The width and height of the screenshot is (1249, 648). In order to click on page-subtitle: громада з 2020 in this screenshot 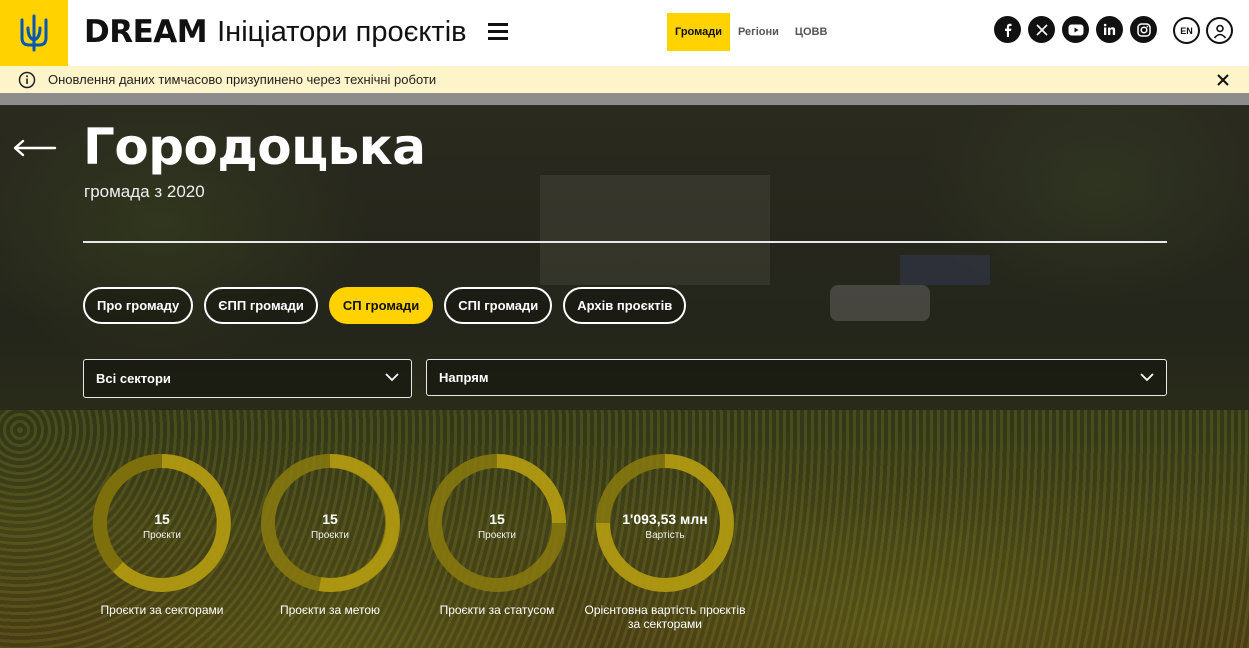, I will do `click(144, 191)`.